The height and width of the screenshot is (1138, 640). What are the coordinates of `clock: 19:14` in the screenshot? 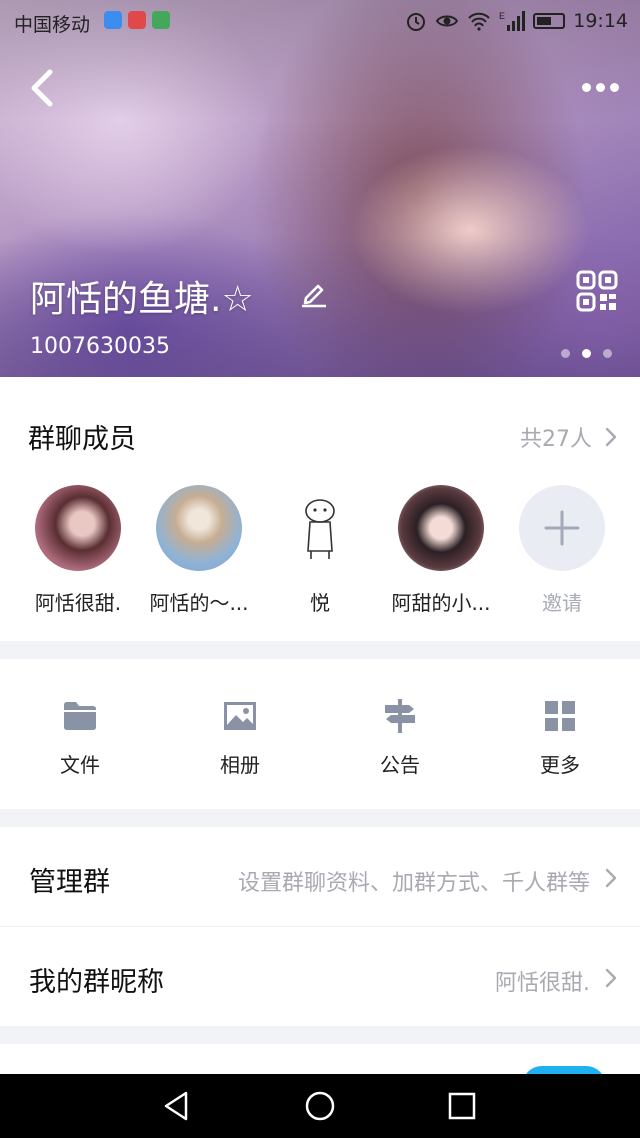 It's located at (600, 21).